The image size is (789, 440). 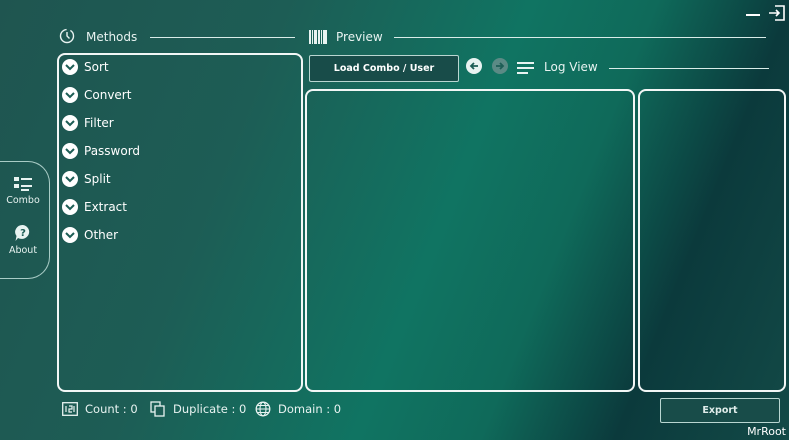 I want to click on duplicate-stat: Duplicate : 0, so click(x=198, y=409).